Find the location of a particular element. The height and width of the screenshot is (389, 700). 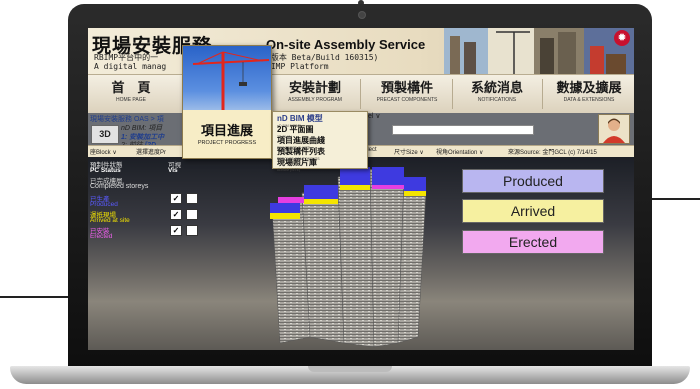

produced-visible-checkbox is located at coordinates (192, 198).